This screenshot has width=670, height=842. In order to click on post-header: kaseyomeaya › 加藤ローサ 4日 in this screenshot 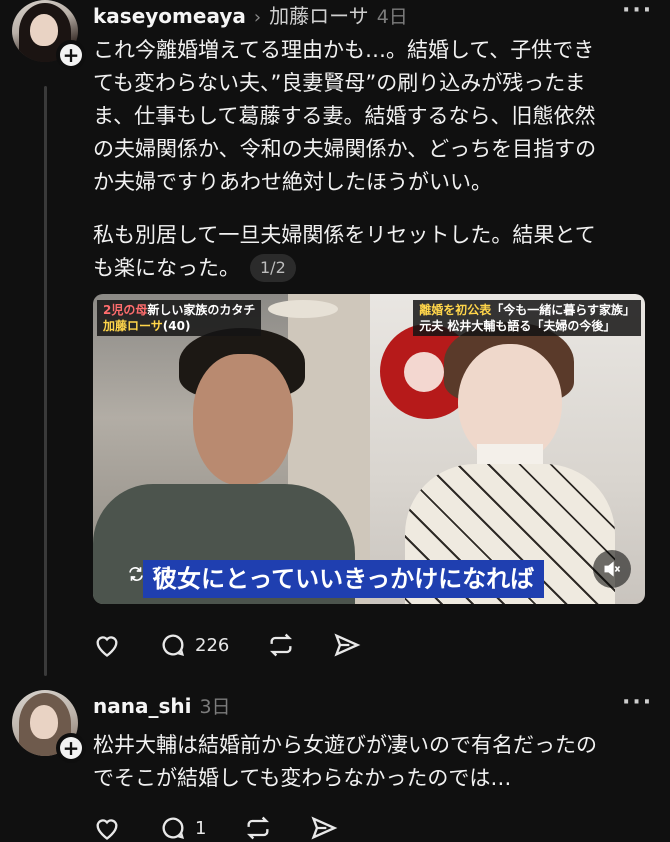, I will do `click(250, 14)`.